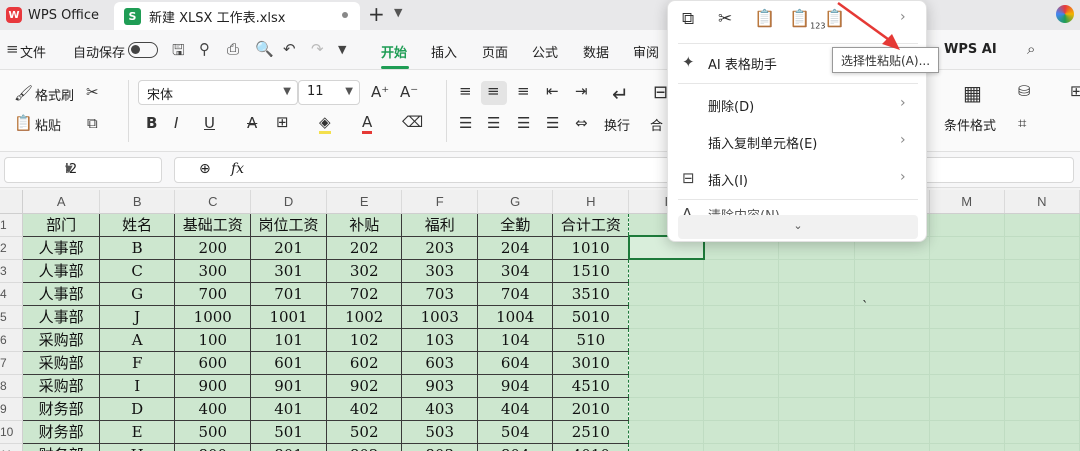 The image size is (1080, 451). I want to click on align-left-icon: ☰, so click(465, 123).